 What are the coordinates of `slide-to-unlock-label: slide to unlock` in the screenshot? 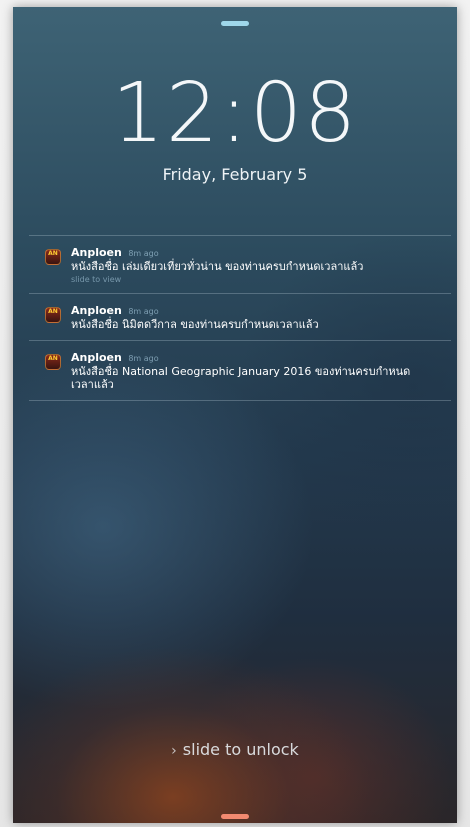 It's located at (240, 749).